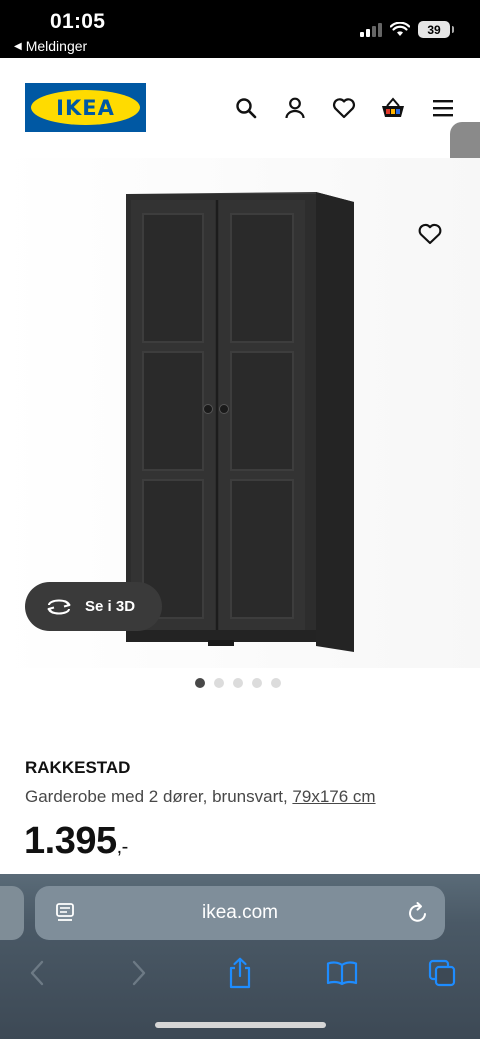 This screenshot has height=1039, width=480. I want to click on image-carousel-dots, so click(238, 683).